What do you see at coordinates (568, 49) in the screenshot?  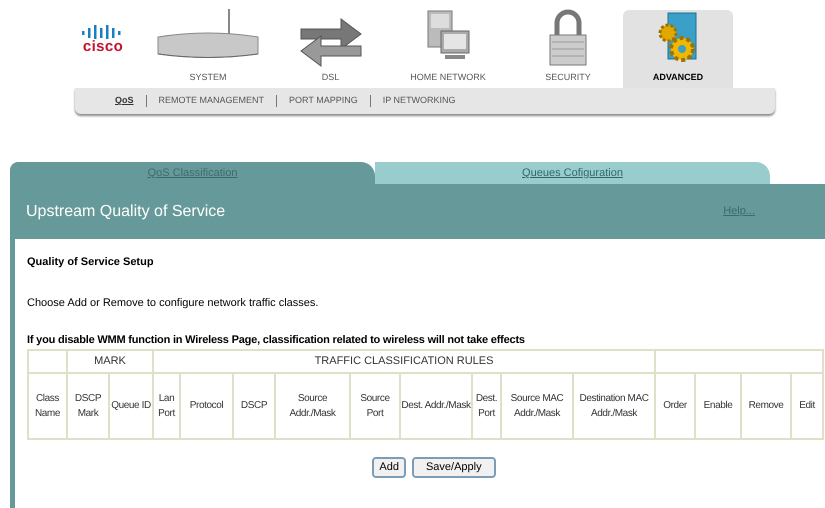 I see `nav-tab: SECURITY` at bounding box center [568, 49].